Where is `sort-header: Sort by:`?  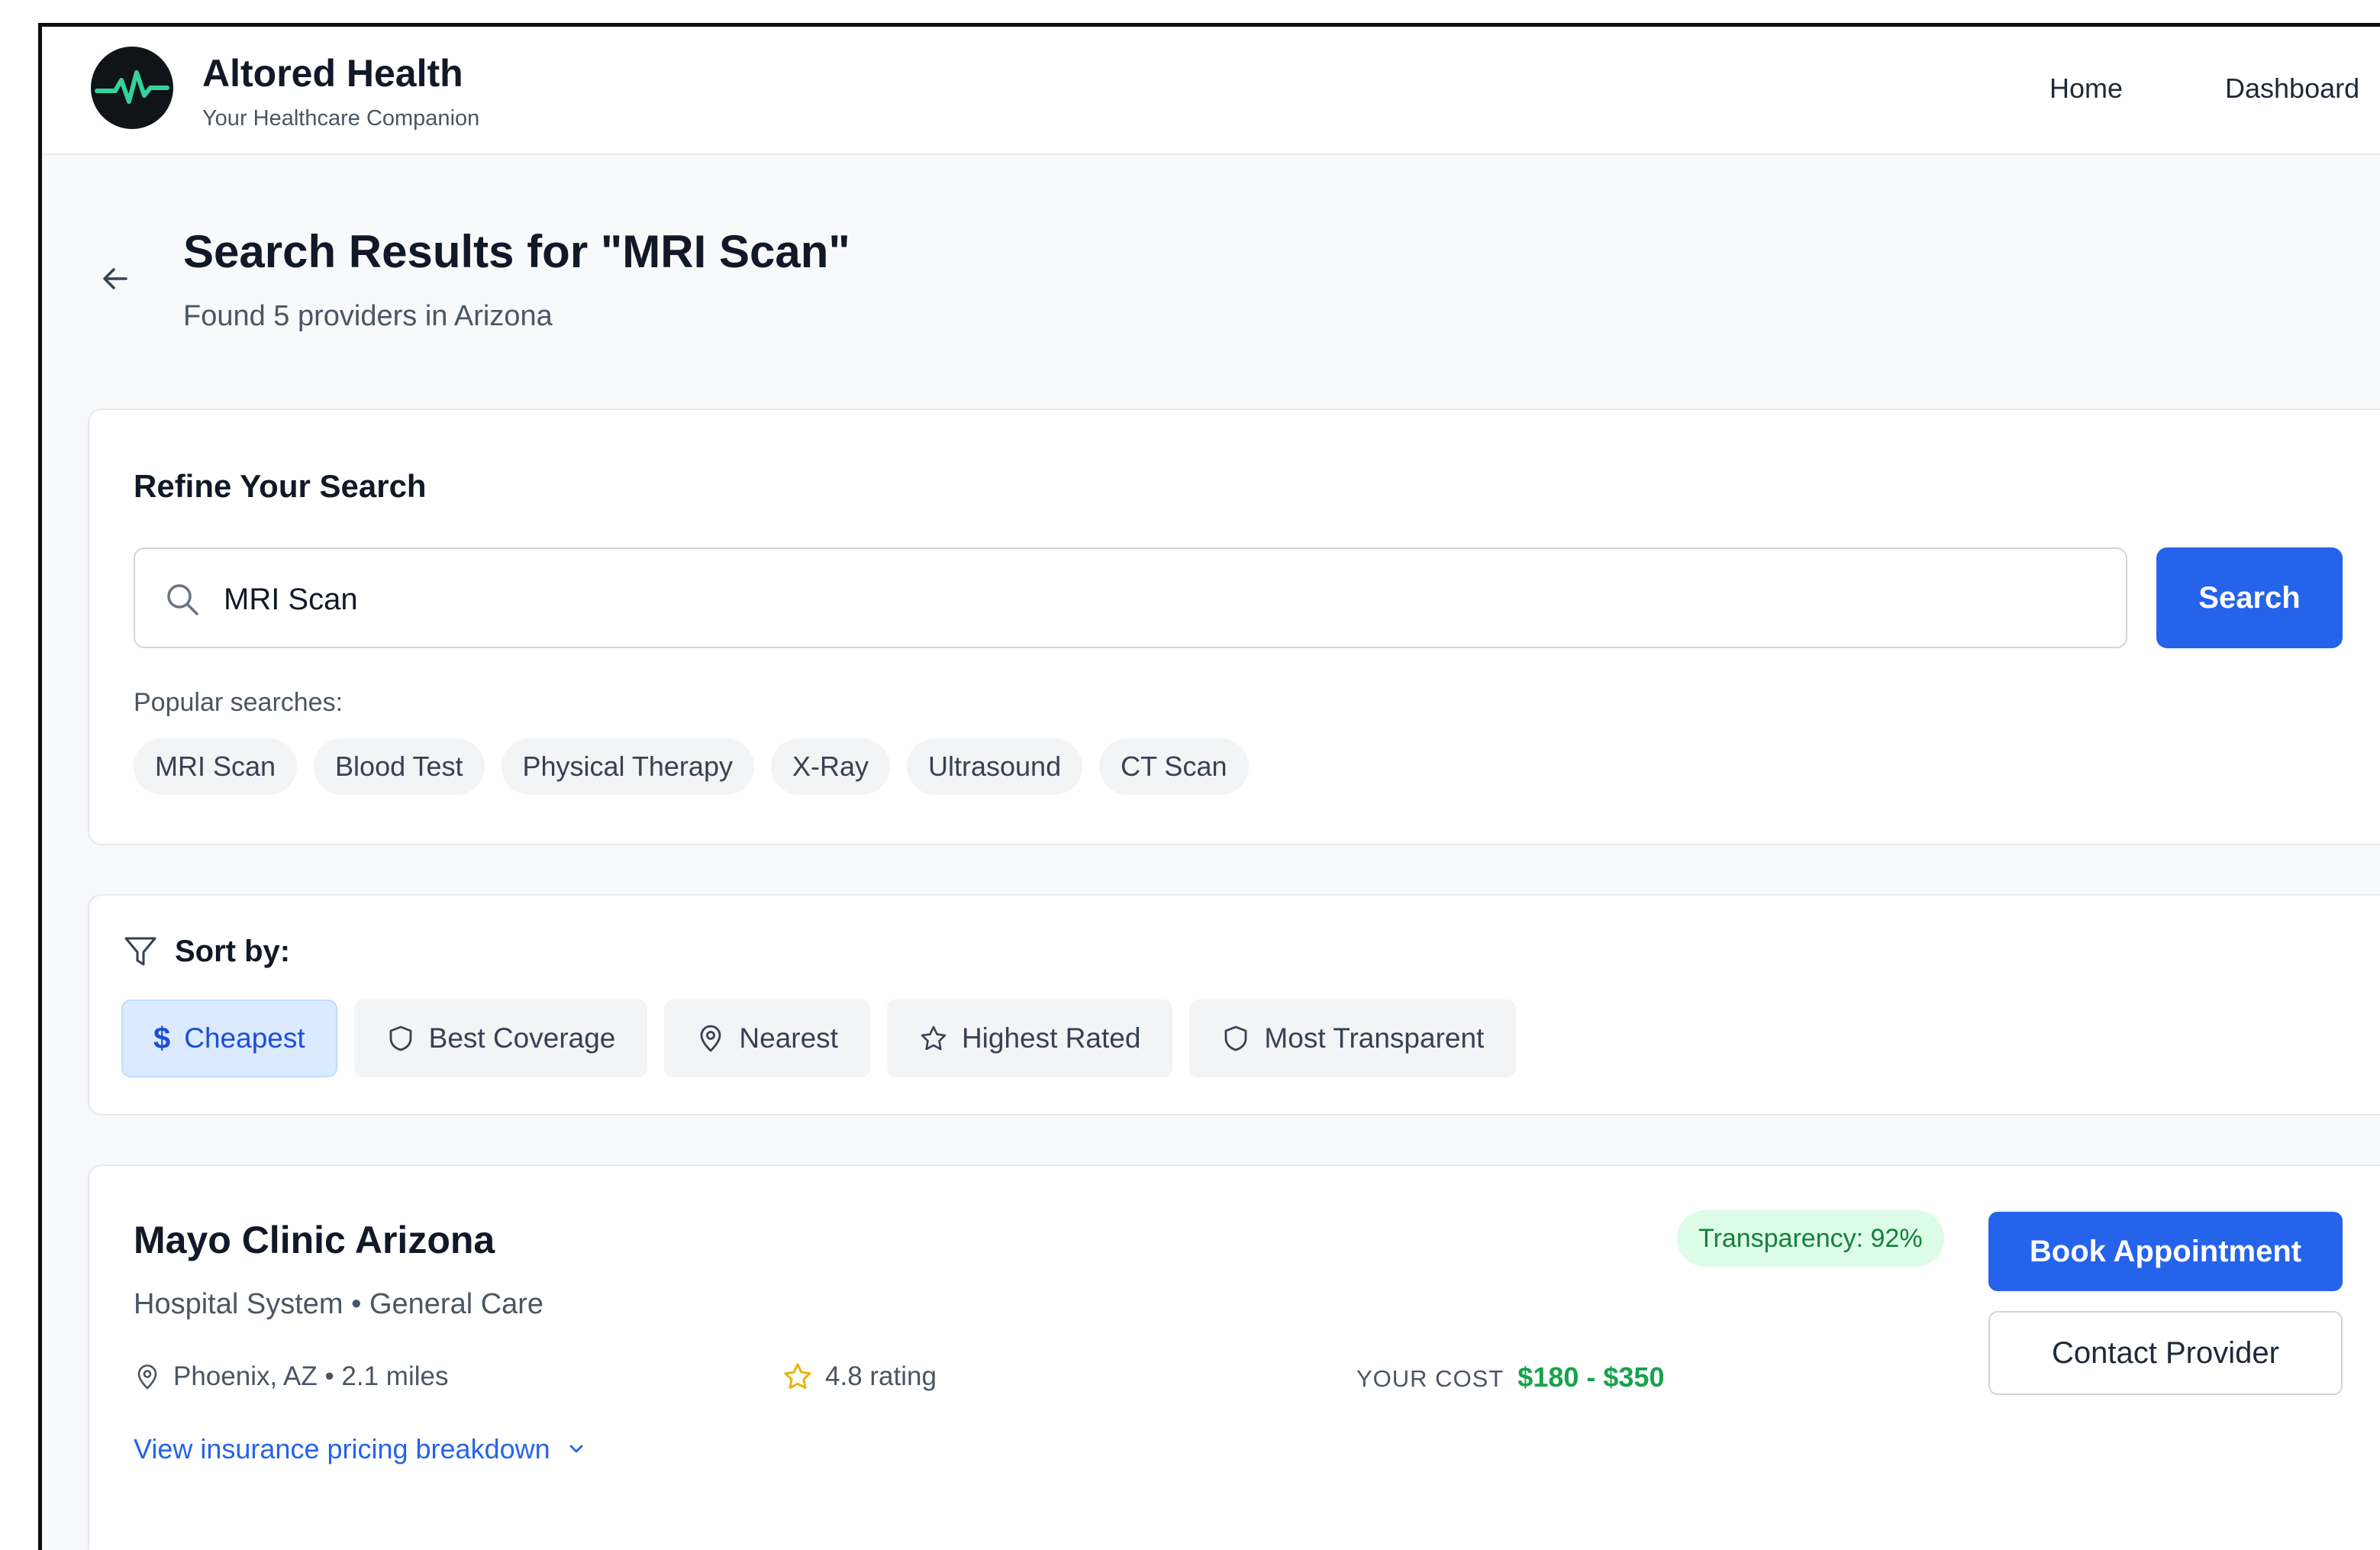 sort-header: Sort by: is located at coordinates (205, 951).